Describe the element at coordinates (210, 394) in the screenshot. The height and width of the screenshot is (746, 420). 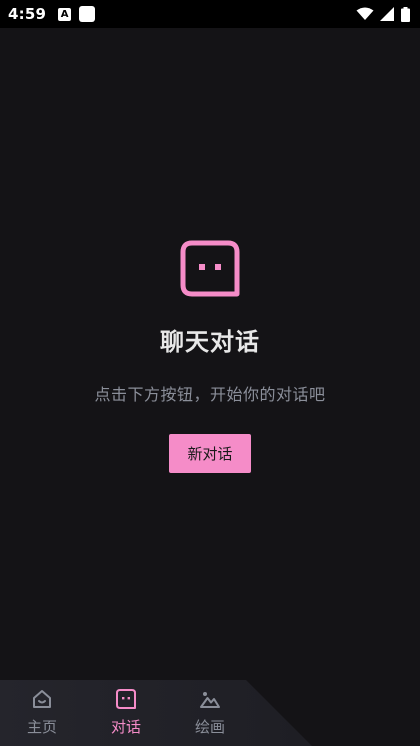
I see `empty-state-subtitle: 点击下方按钮，开始你的对话吧` at that location.